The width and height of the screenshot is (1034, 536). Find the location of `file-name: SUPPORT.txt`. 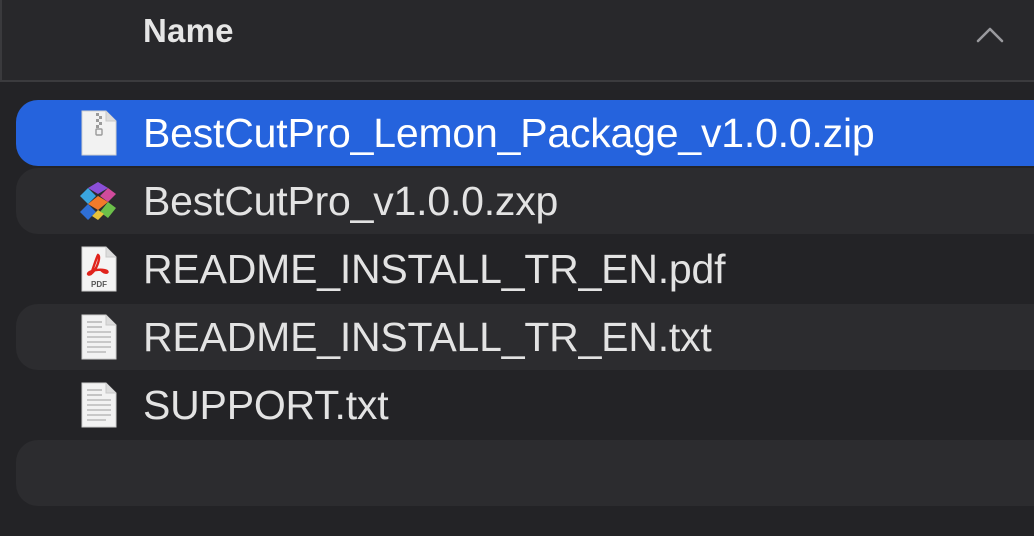

file-name: SUPPORT.txt is located at coordinates (266, 405).